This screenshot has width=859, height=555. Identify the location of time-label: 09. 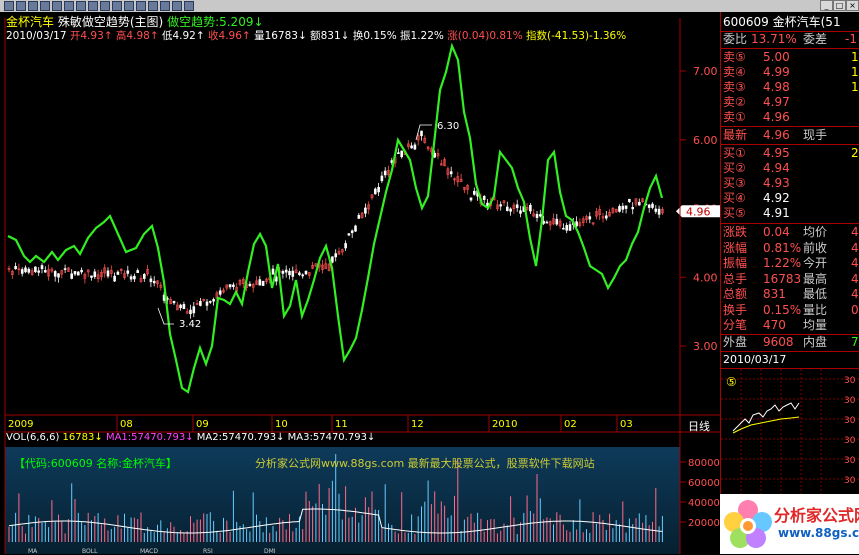
(202, 424).